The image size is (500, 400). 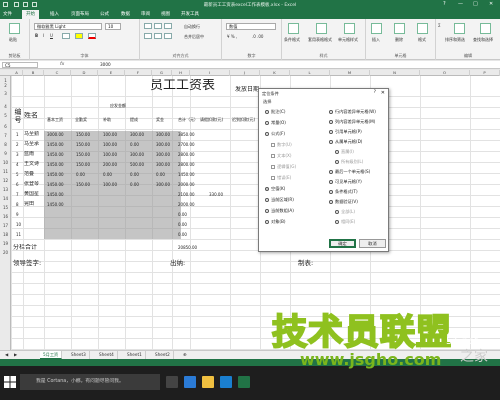 What do you see at coordinates (5, 171) in the screenshot?
I see `row-header-11: 11` at bounding box center [5, 171].